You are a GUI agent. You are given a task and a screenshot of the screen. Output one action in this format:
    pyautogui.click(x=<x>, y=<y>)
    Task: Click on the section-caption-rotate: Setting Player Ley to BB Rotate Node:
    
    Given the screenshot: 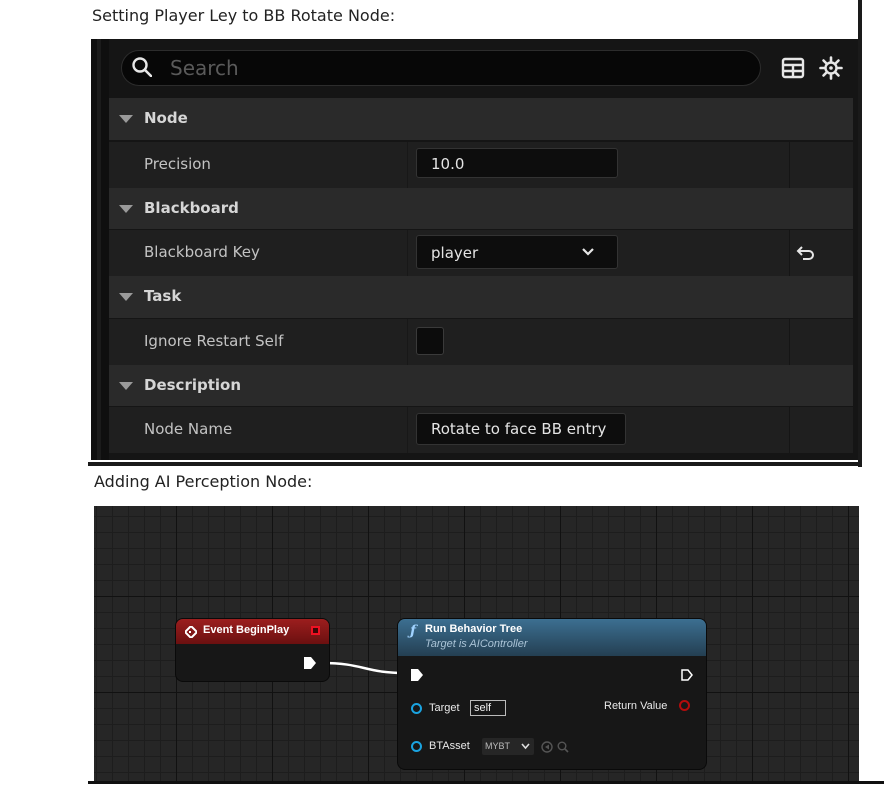 What is the action you would take?
    pyautogui.click(x=244, y=15)
    